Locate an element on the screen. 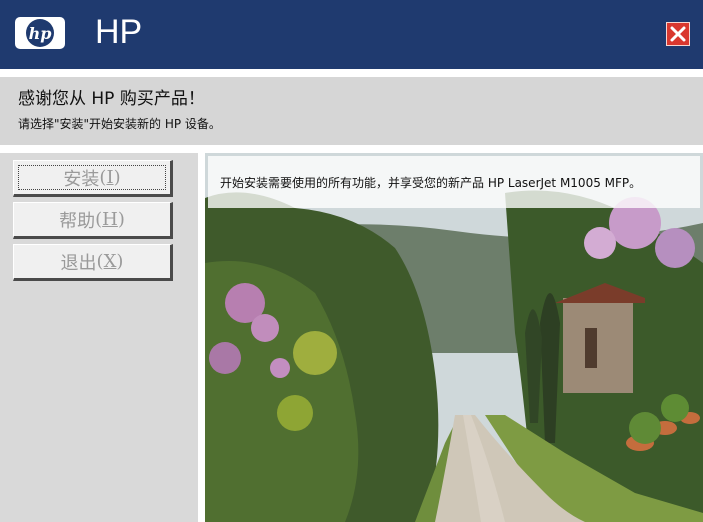  help-button: 帮助 (H) is located at coordinates (93, 220).